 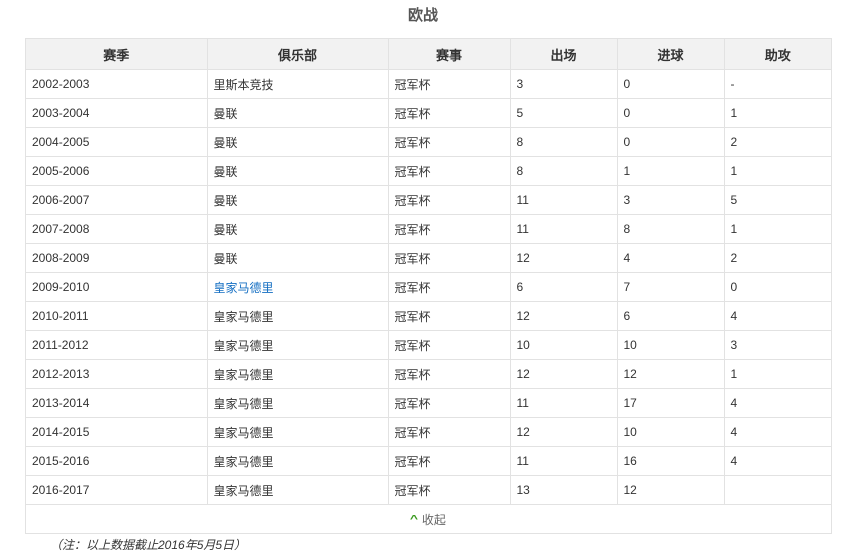 What do you see at coordinates (117, 345) in the screenshot?
I see `cell-season: 2011-2012` at bounding box center [117, 345].